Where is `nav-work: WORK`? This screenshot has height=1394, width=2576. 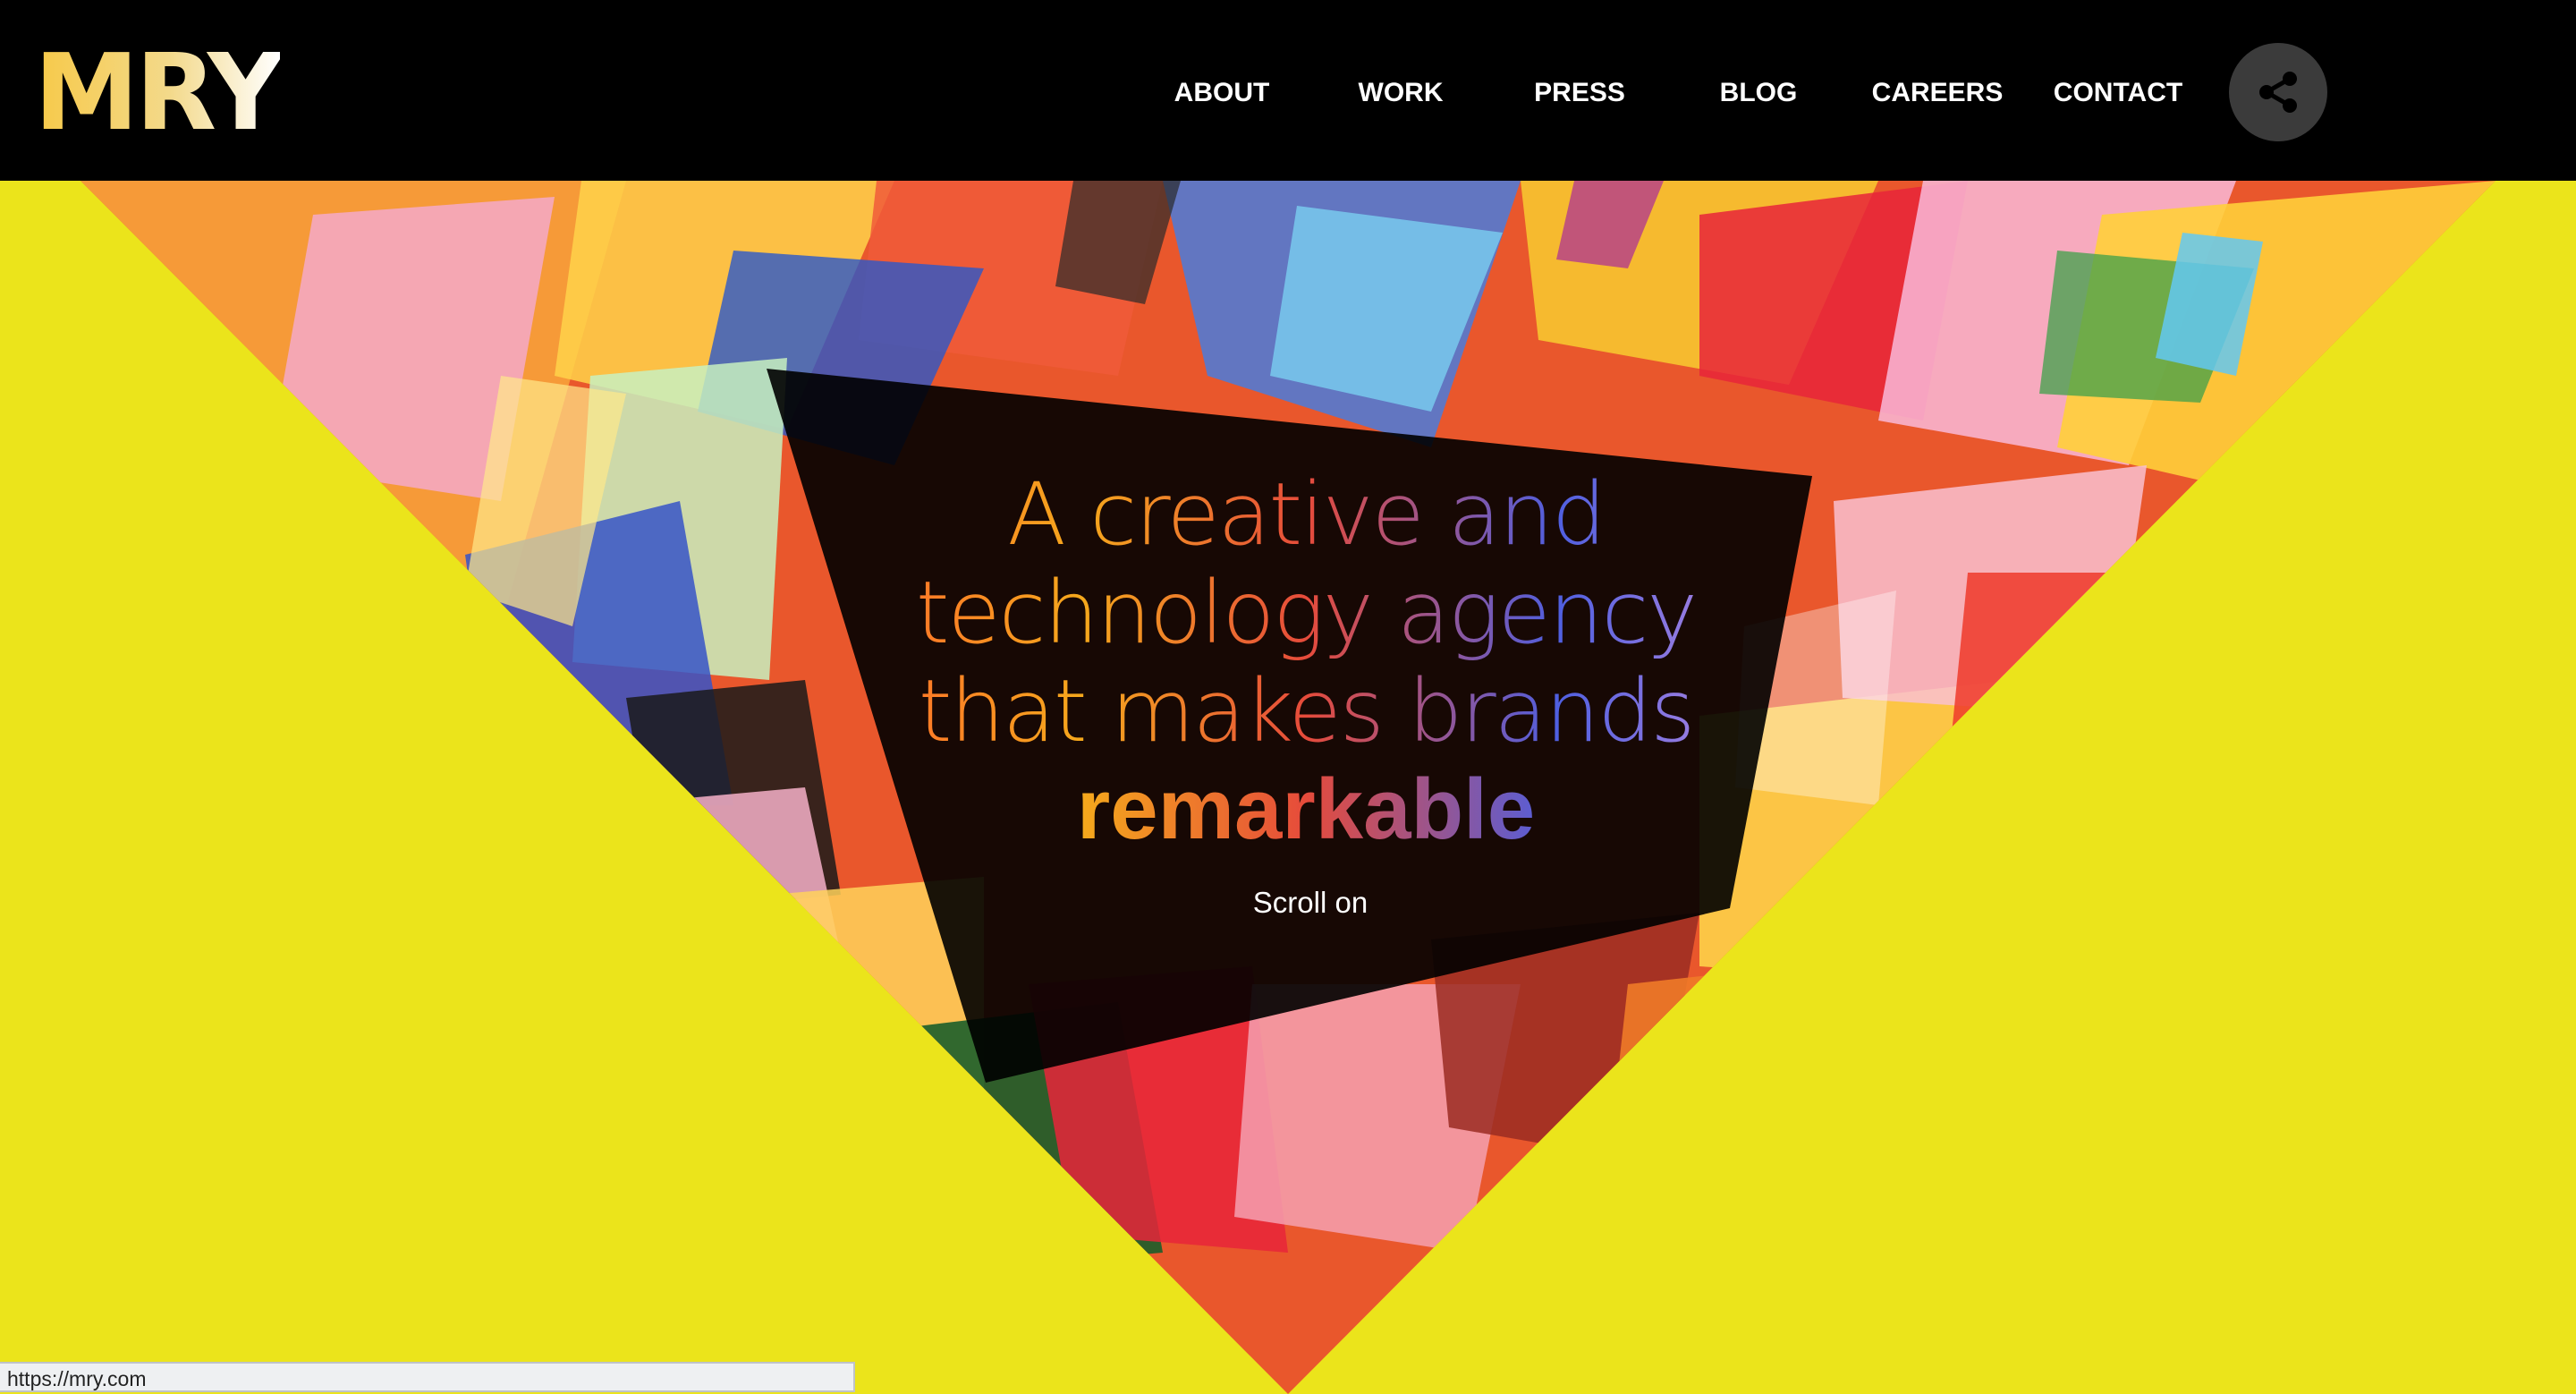
nav-work: WORK is located at coordinates (1401, 93).